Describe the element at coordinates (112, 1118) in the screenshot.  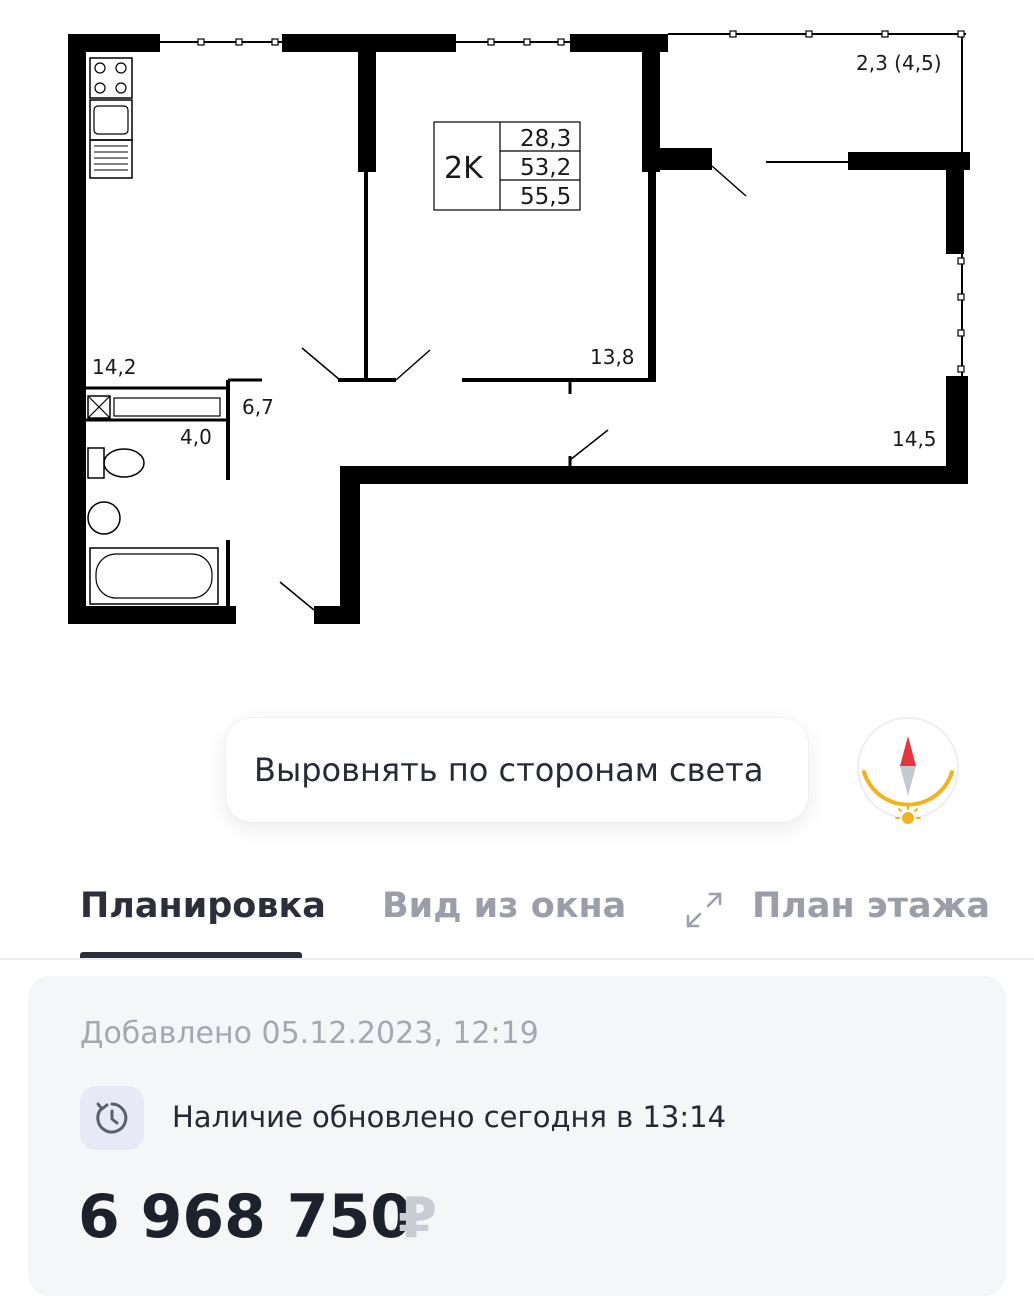
I see `refresh-clock-icon` at that location.